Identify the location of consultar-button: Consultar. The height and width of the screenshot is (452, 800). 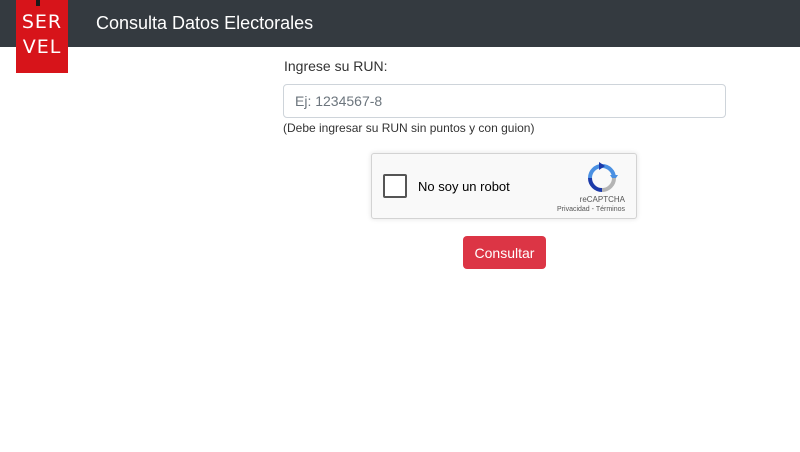
(504, 252).